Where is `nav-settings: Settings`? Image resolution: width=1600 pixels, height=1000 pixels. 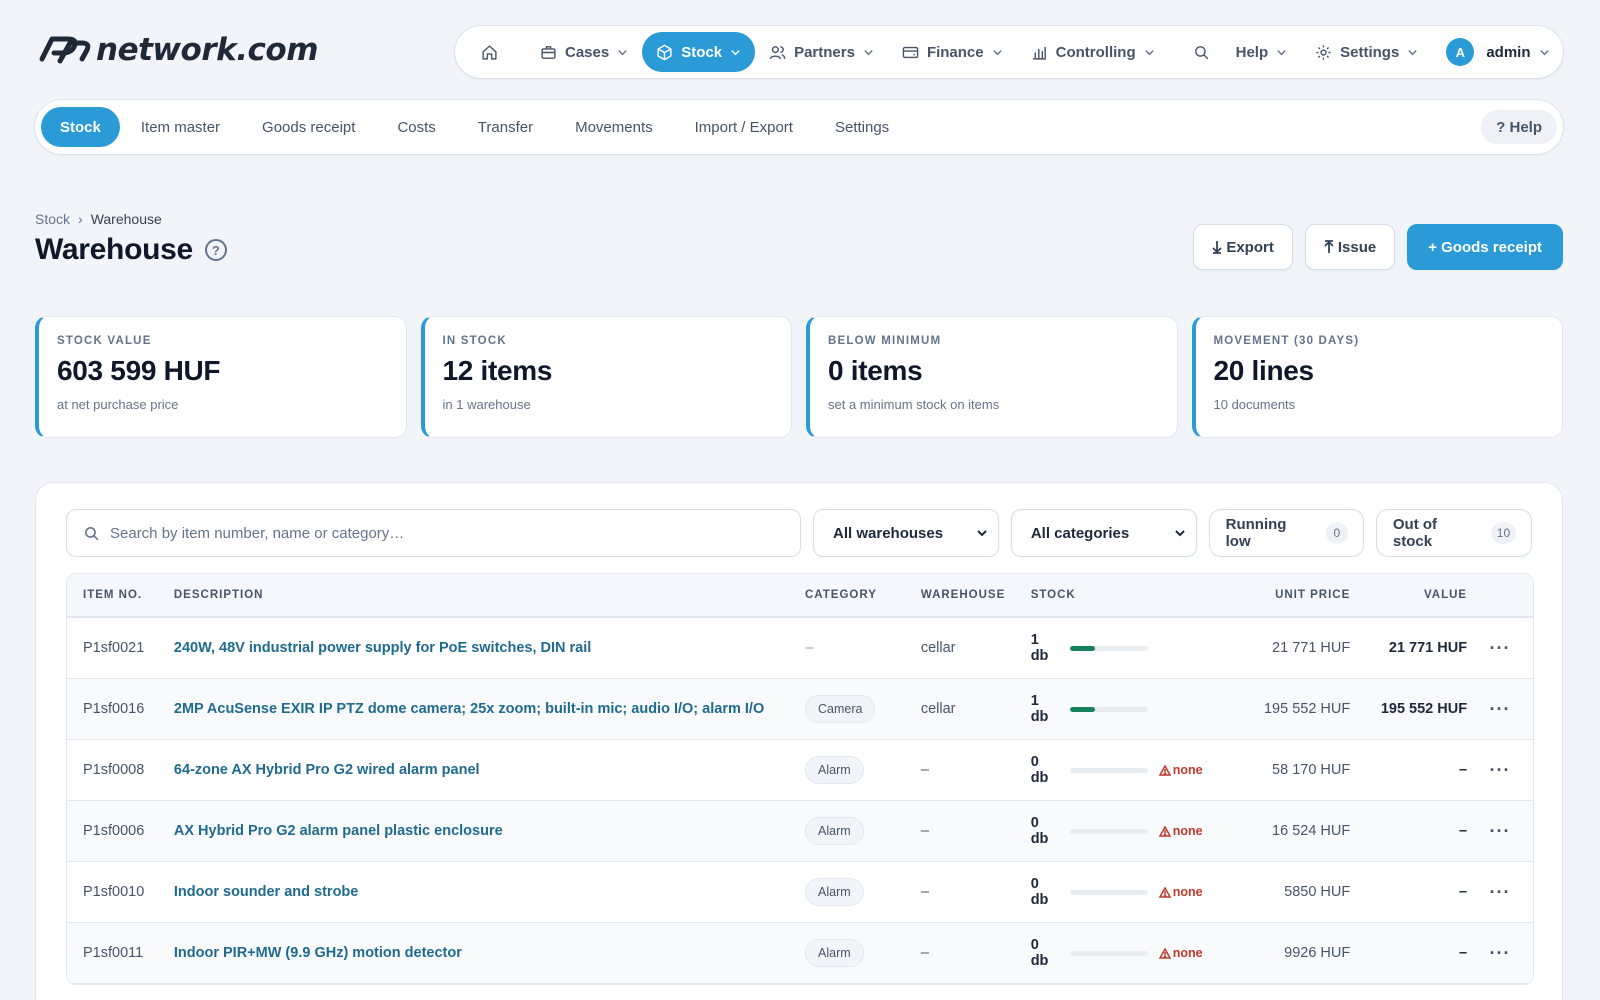
nav-settings: Settings is located at coordinates (1366, 52).